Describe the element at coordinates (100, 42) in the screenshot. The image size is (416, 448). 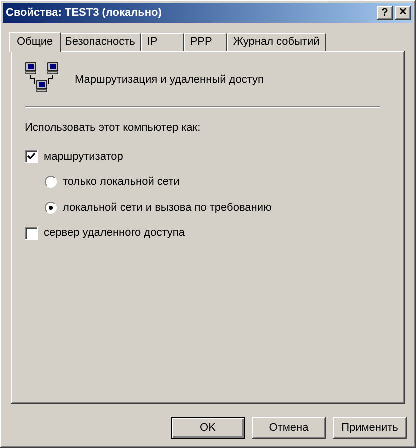
I see `tab: Безопасность` at that location.